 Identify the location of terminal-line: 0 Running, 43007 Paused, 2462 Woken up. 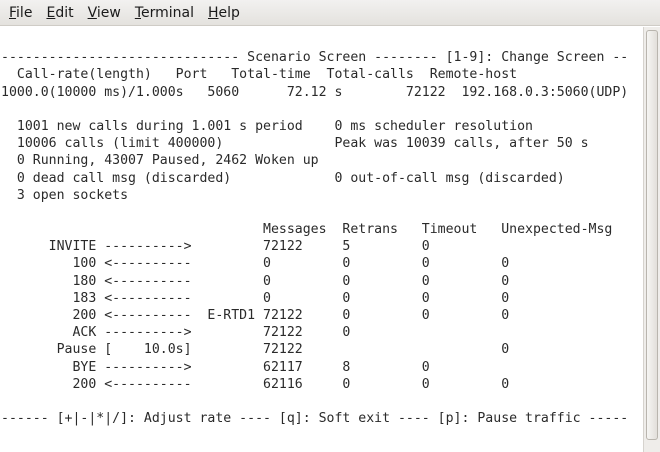
(160, 161).